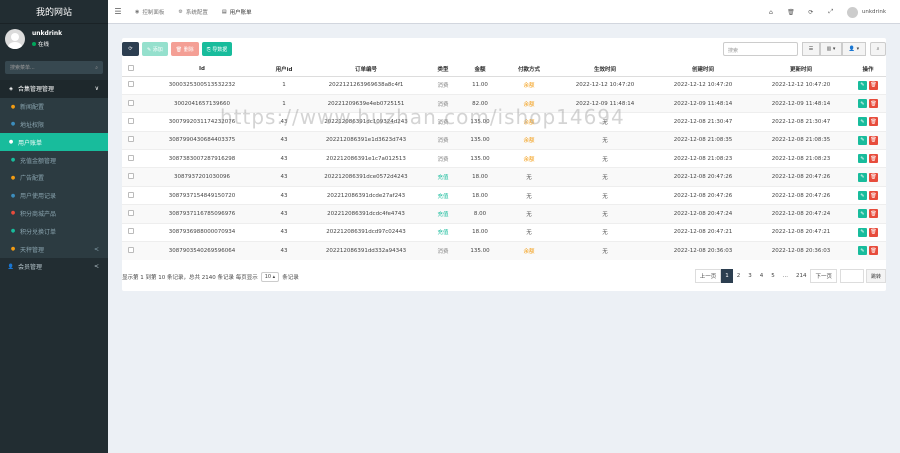 The height and width of the screenshot is (453, 900). What do you see at coordinates (54, 195) in the screenshot?
I see `sidebar-item-6: ● 用户使用记录` at bounding box center [54, 195].